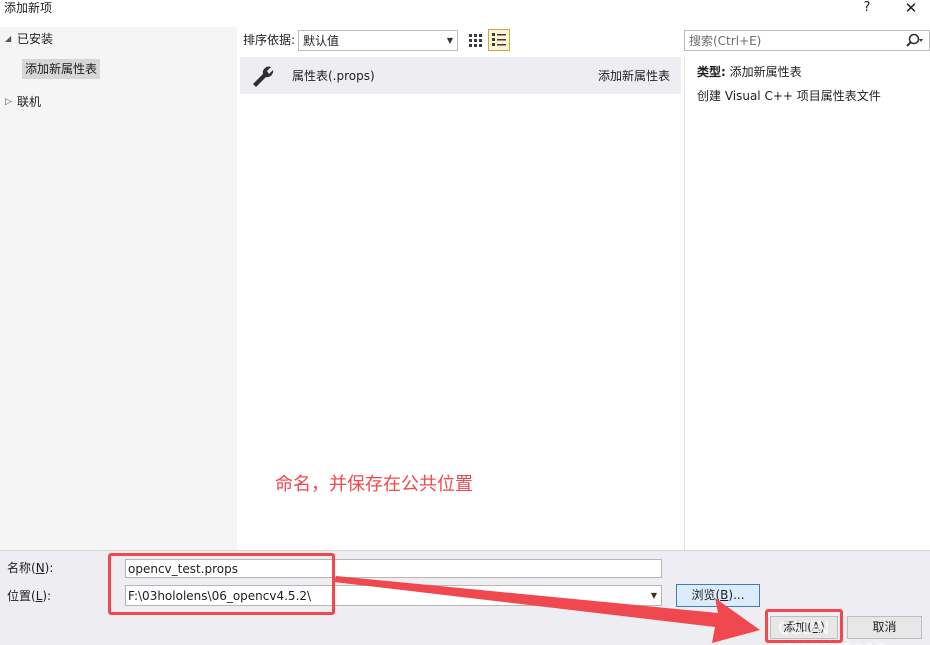  Describe the element at coordinates (789, 96) in the screenshot. I see `template-description: 创建 Visual C++ 项目属性表文件` at that location.